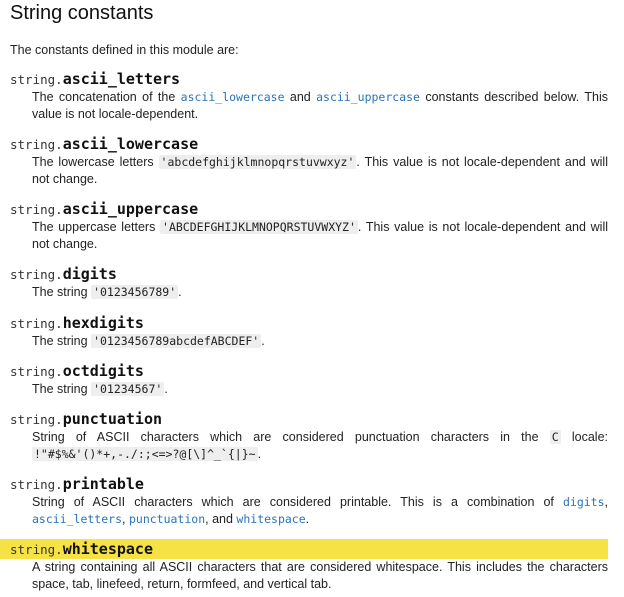 The height and width of the screenshot is (597, 624). What do you see at coordinates (128, 389) in the screenshot?
I see `literal-value: '01234567'` at bounding box center [128, 389].